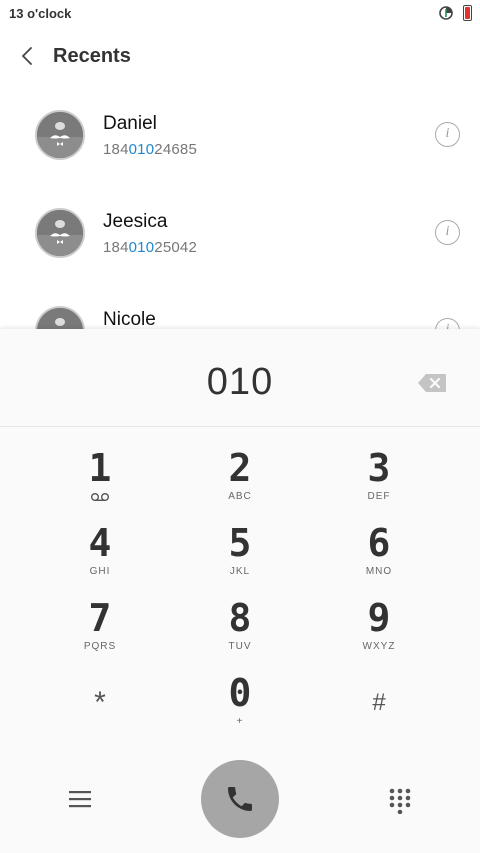 Image resolution: width=480 pixels, height=853 pixels. What do you see at coordinates (135, 221) in the screenshot?
I see `contact-name: Jeesica` at bounding box center [135, 221].